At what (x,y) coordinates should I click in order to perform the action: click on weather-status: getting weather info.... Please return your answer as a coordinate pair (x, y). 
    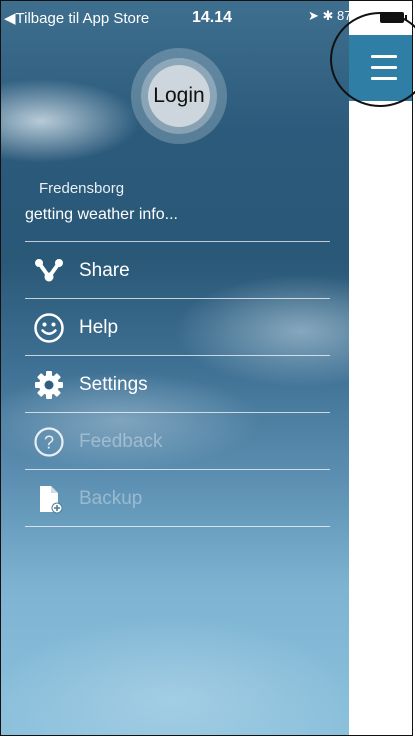
    Looking at the image, I should click on (101, 214).